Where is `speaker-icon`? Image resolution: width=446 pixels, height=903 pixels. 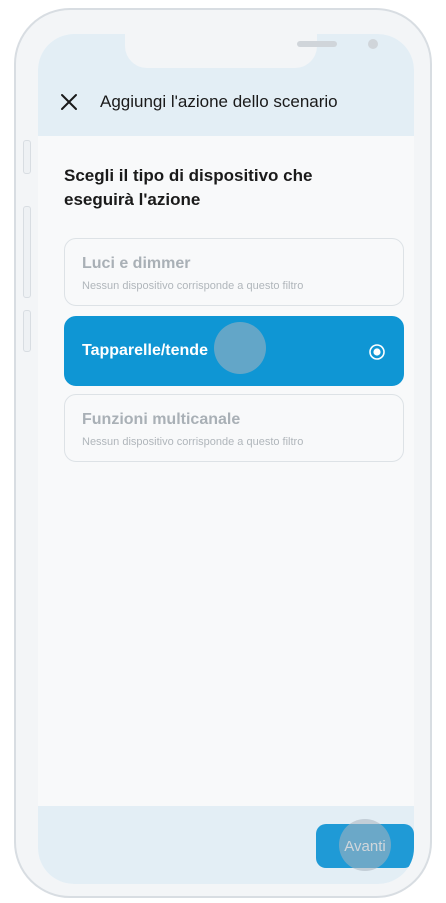
speaker-icon is located at coordinates (317, 44).